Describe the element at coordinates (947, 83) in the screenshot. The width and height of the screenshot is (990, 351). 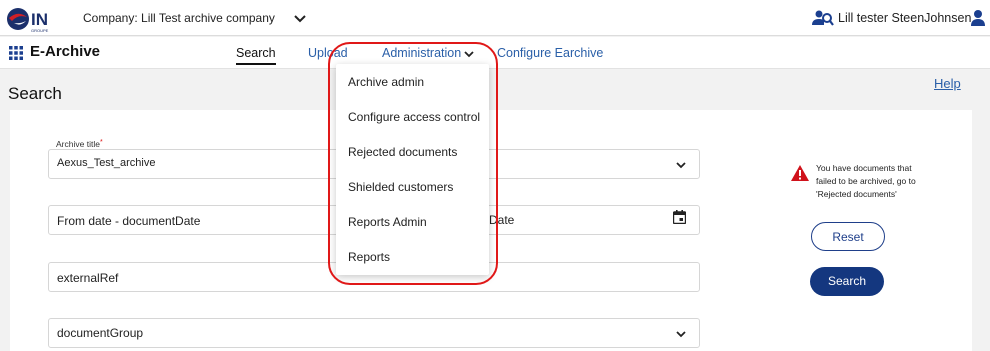
I see `help-link: Help` at that location.